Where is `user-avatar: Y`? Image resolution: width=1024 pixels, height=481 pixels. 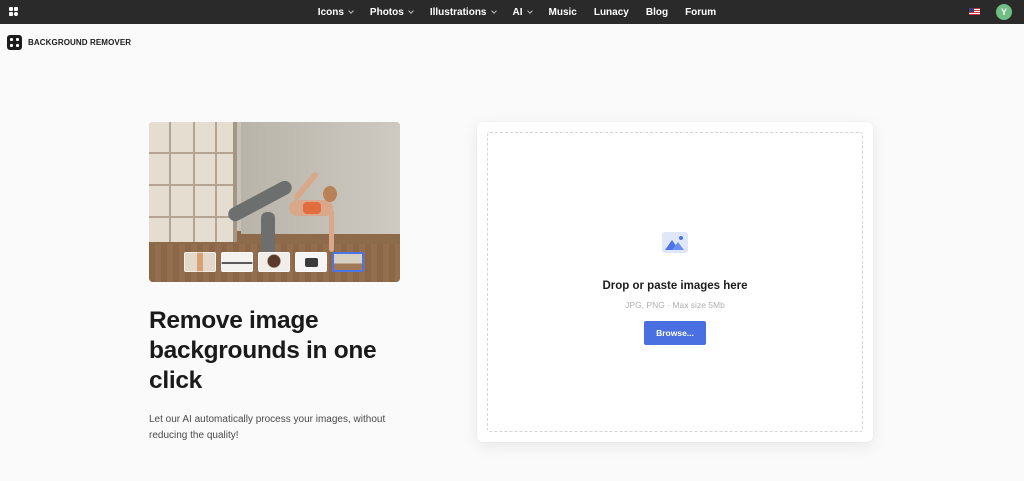
user-avatar: Y is located at coordinates (1004, 12).